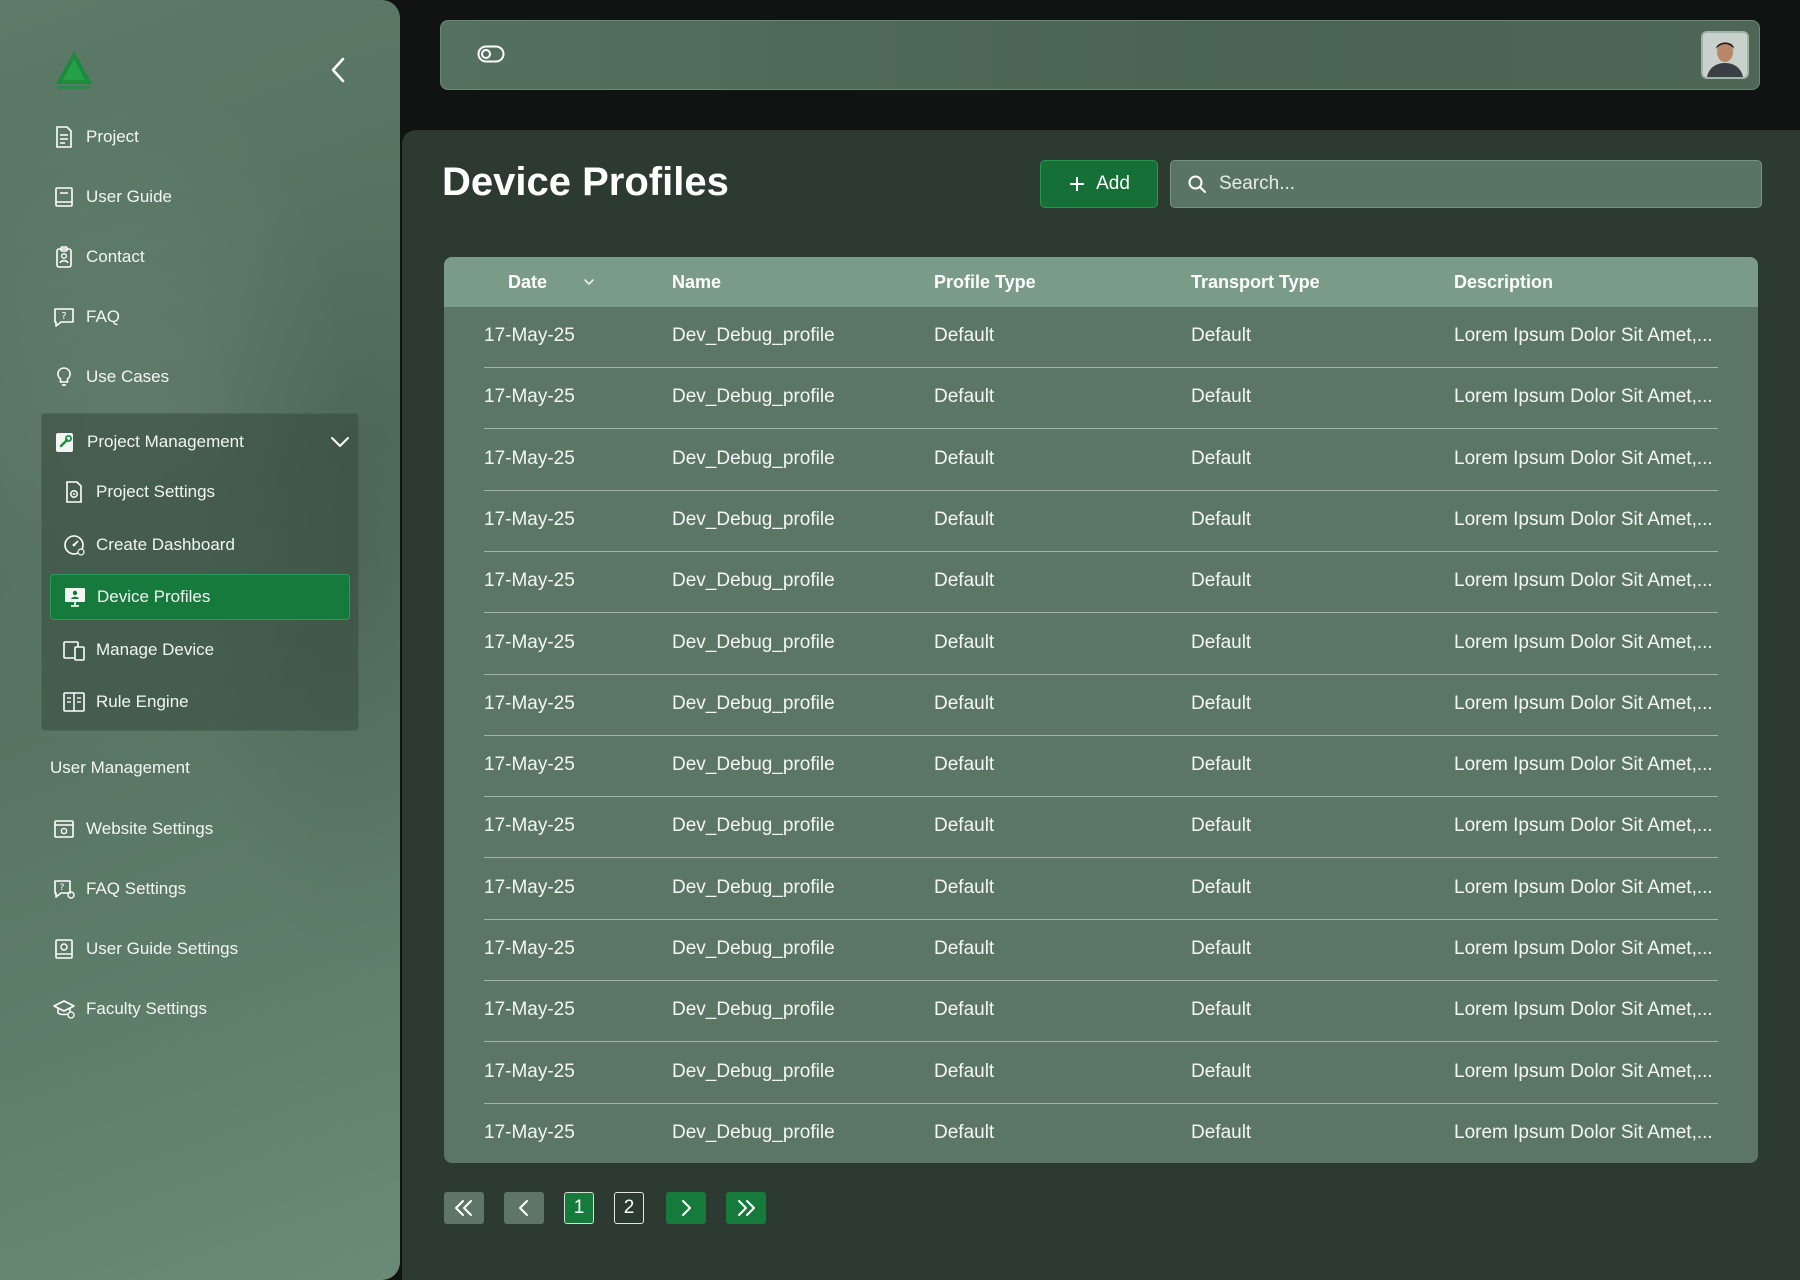  What do you see at coordinates (1113, 183) in the screenshot?
I see `add-button-label: Add` at bounding box center [1113, 183].